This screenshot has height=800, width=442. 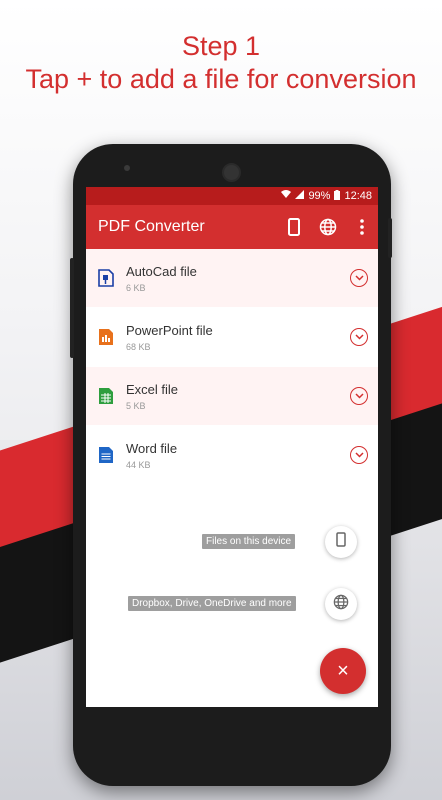 I want to click on list-item: AutoCad file 6 KB, so click(x=232, y=278).